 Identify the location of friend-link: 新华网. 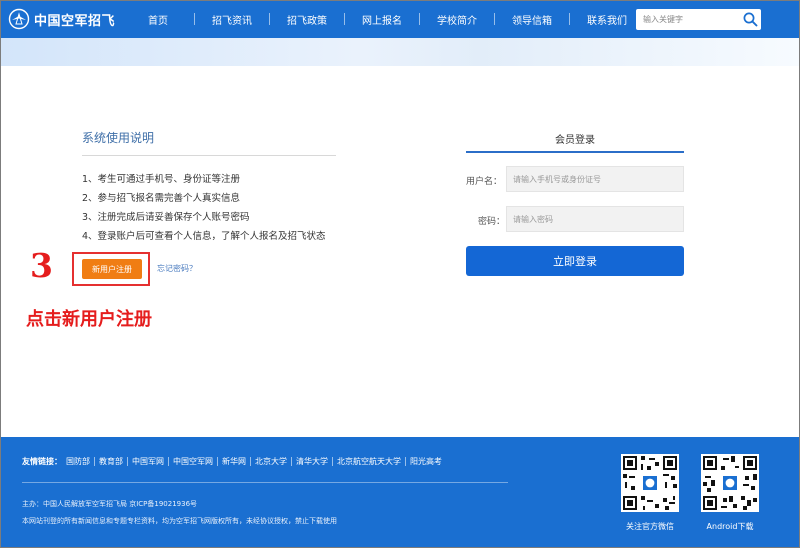
(234, 461).